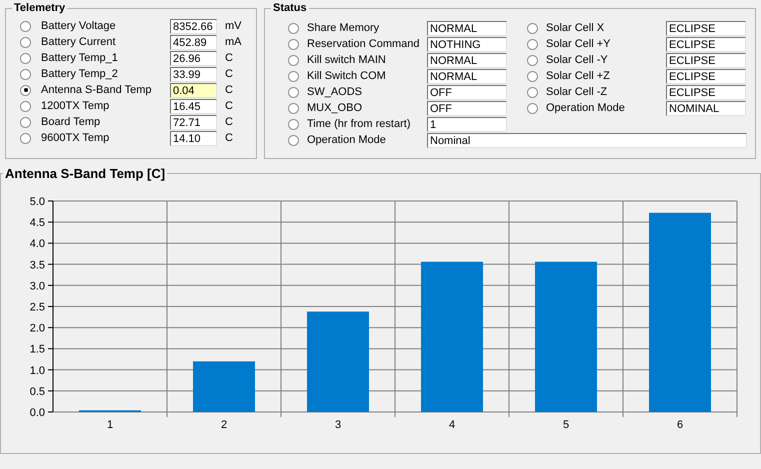 This screenshot has height=469, width=761. What do you see at coordinates (193, 138) in the screenshot?
I see `value-field: 14.10` at bounding box center [193, 138].